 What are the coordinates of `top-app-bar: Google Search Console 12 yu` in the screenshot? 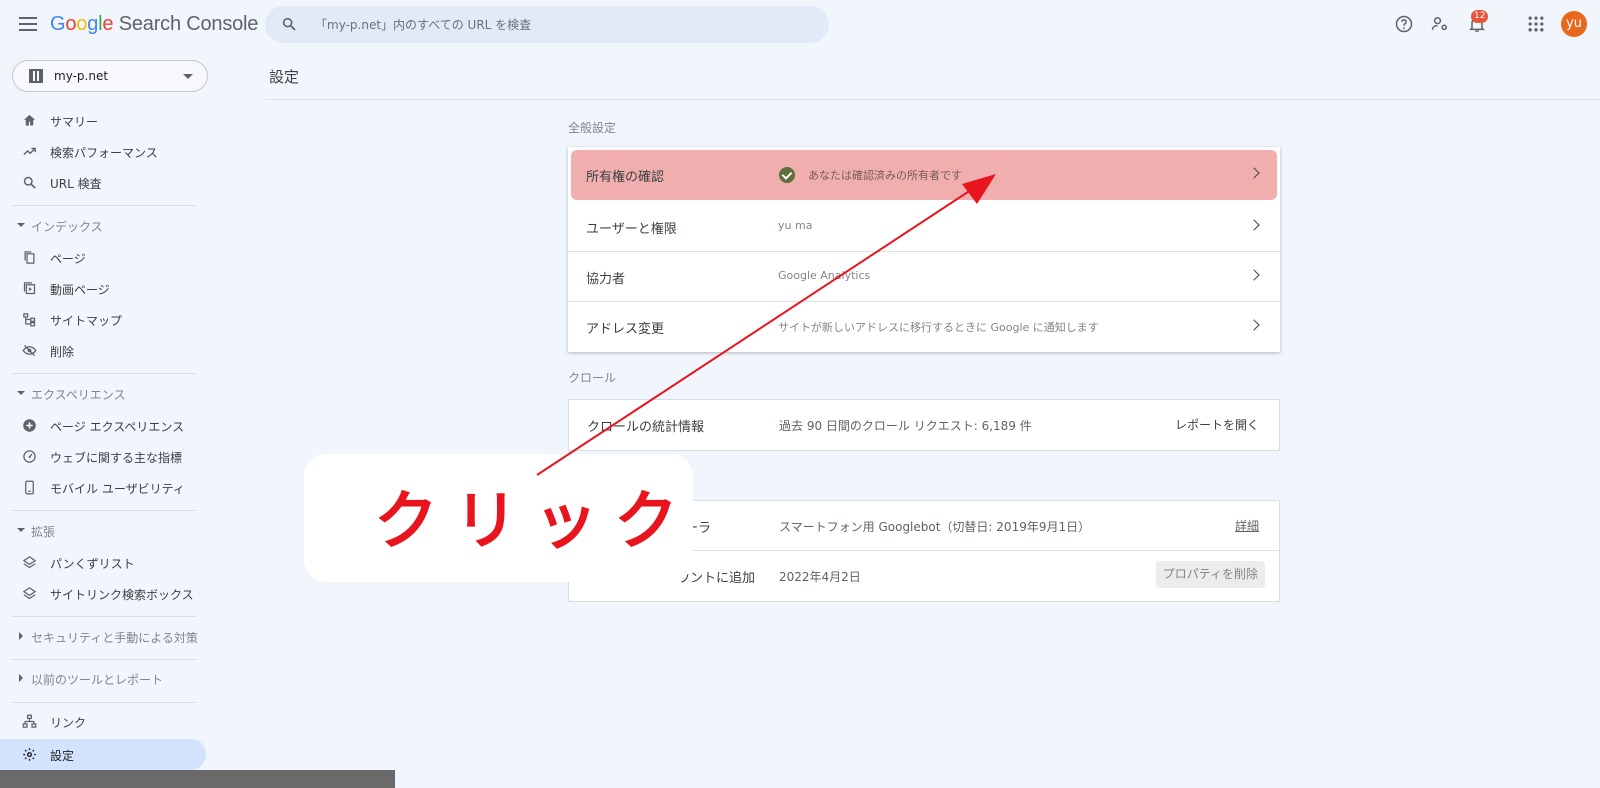 It's located at (800, 25).